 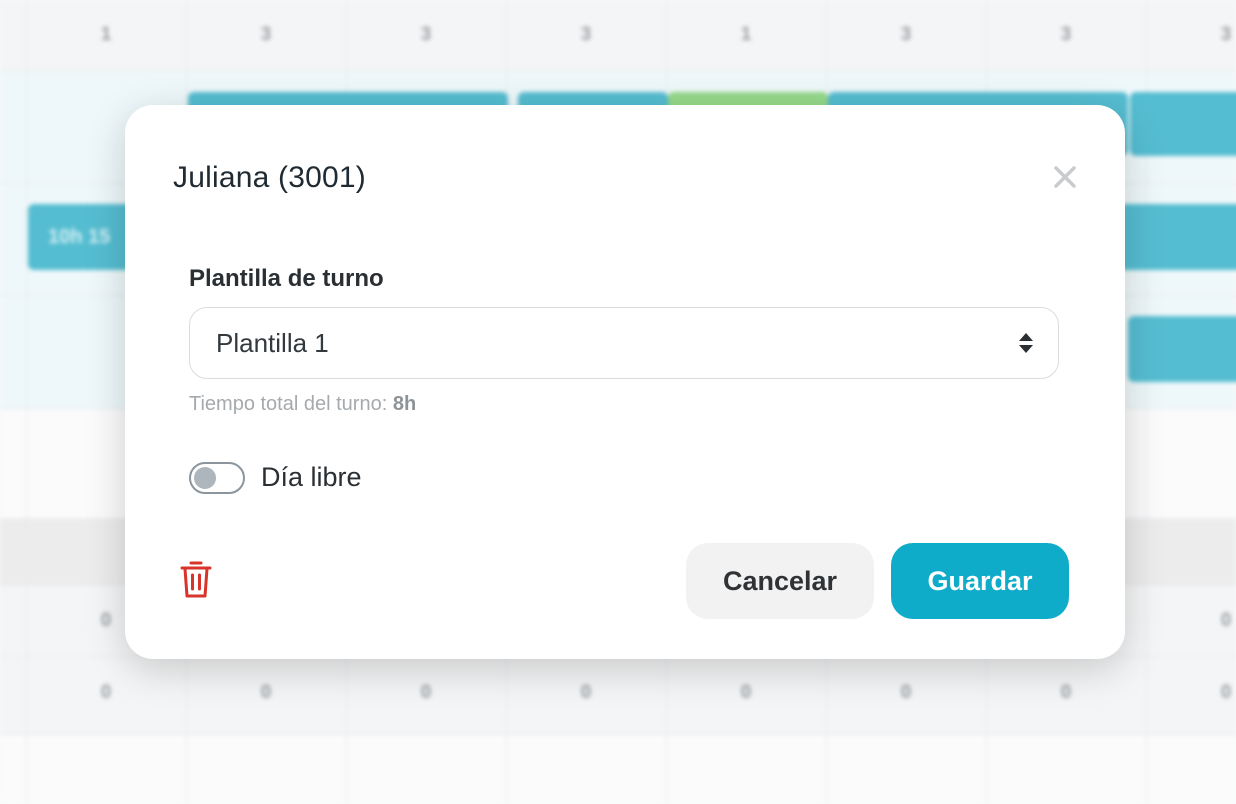 I want to click on toggle-knob, so click(x=205, y=478).